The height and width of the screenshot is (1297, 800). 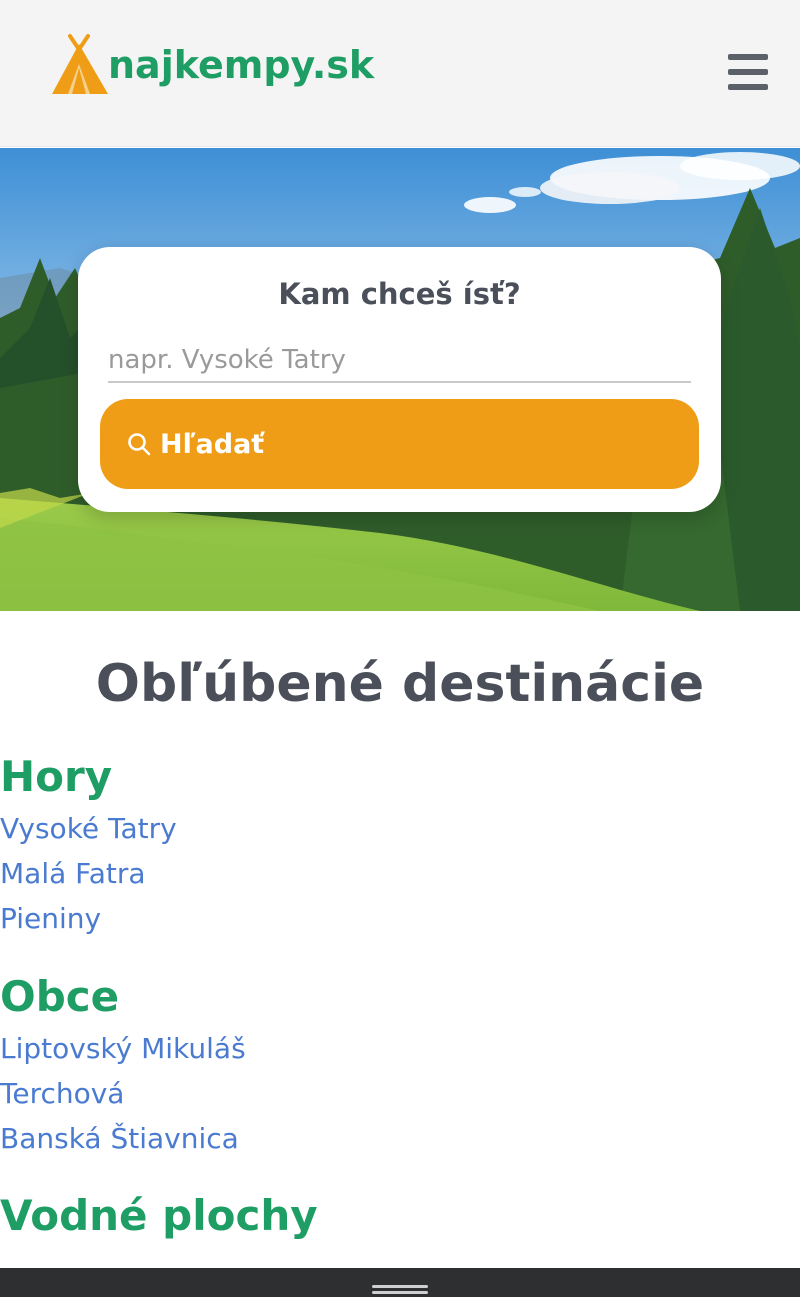 What do you see at coordinates (56, 776) in the screenshot?
I see `destination-group-title: Hory` at bounding box center [56, 776].